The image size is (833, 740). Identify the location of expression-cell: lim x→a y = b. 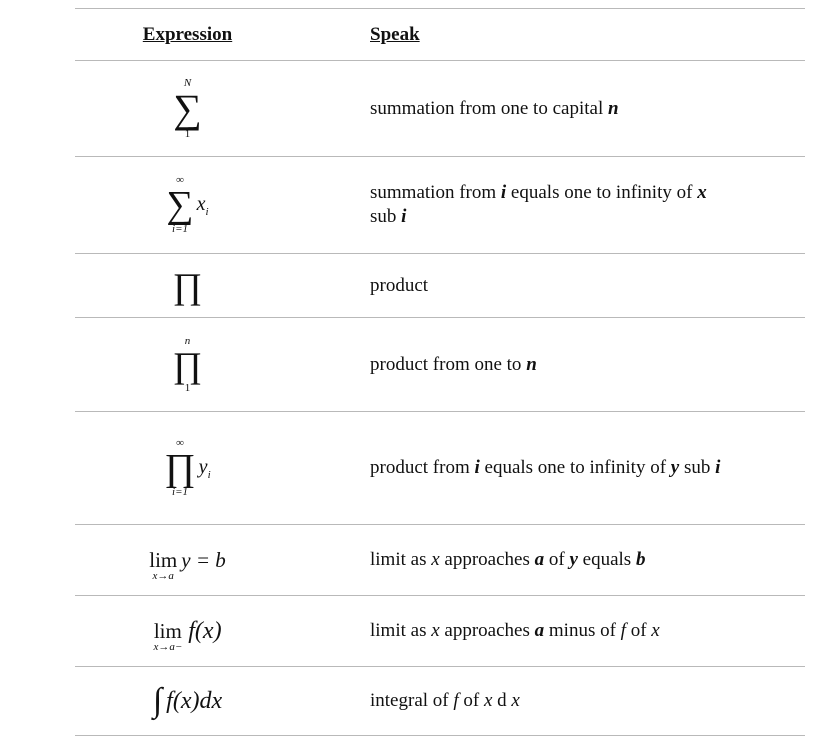
(187, 560).